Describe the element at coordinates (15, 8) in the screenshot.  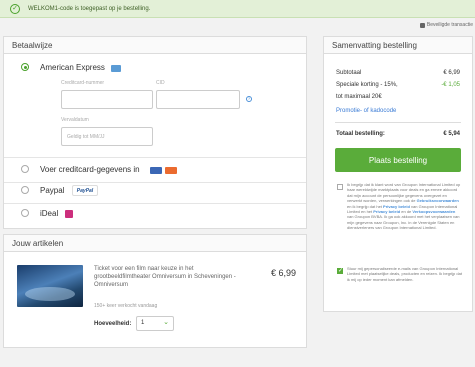
I see `check-icon: ✓` at that location.